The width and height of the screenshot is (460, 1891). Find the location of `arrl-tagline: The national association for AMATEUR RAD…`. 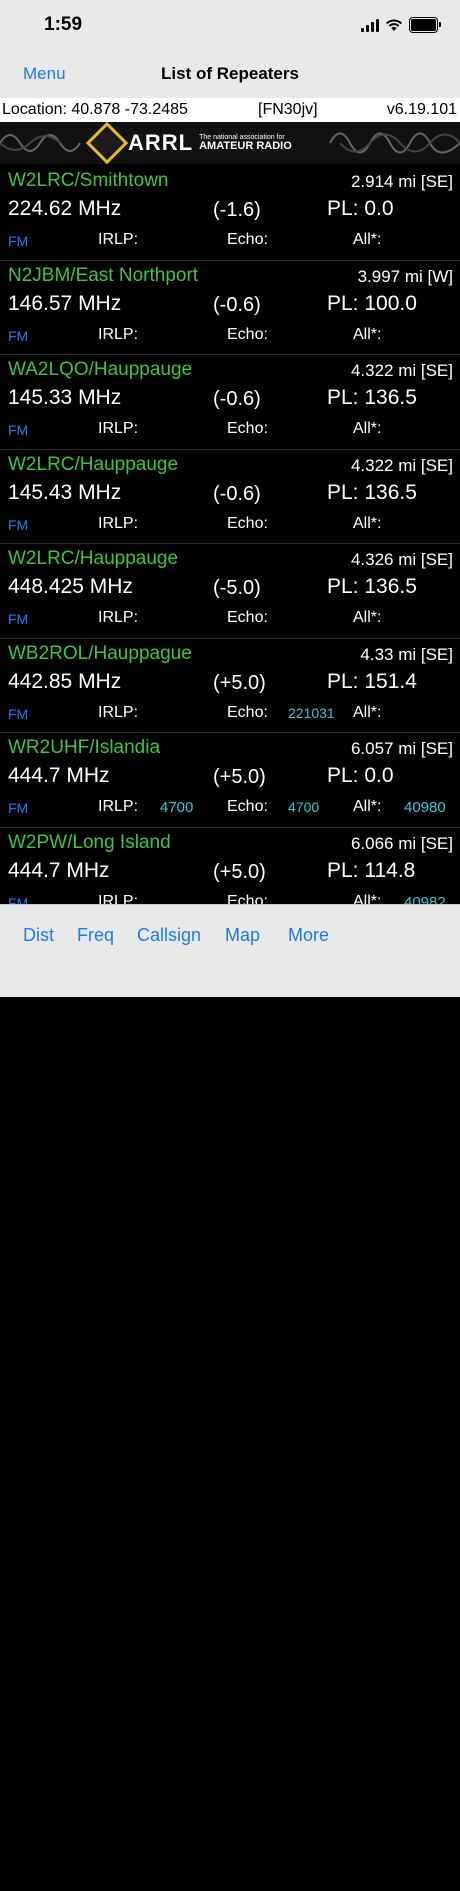

arrl-tagline: The national association for AMATEUR RAD… is located at coordinates (245, 143).